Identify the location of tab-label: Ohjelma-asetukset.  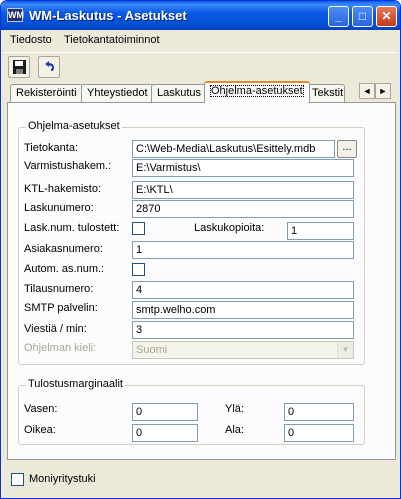
(257, 91).